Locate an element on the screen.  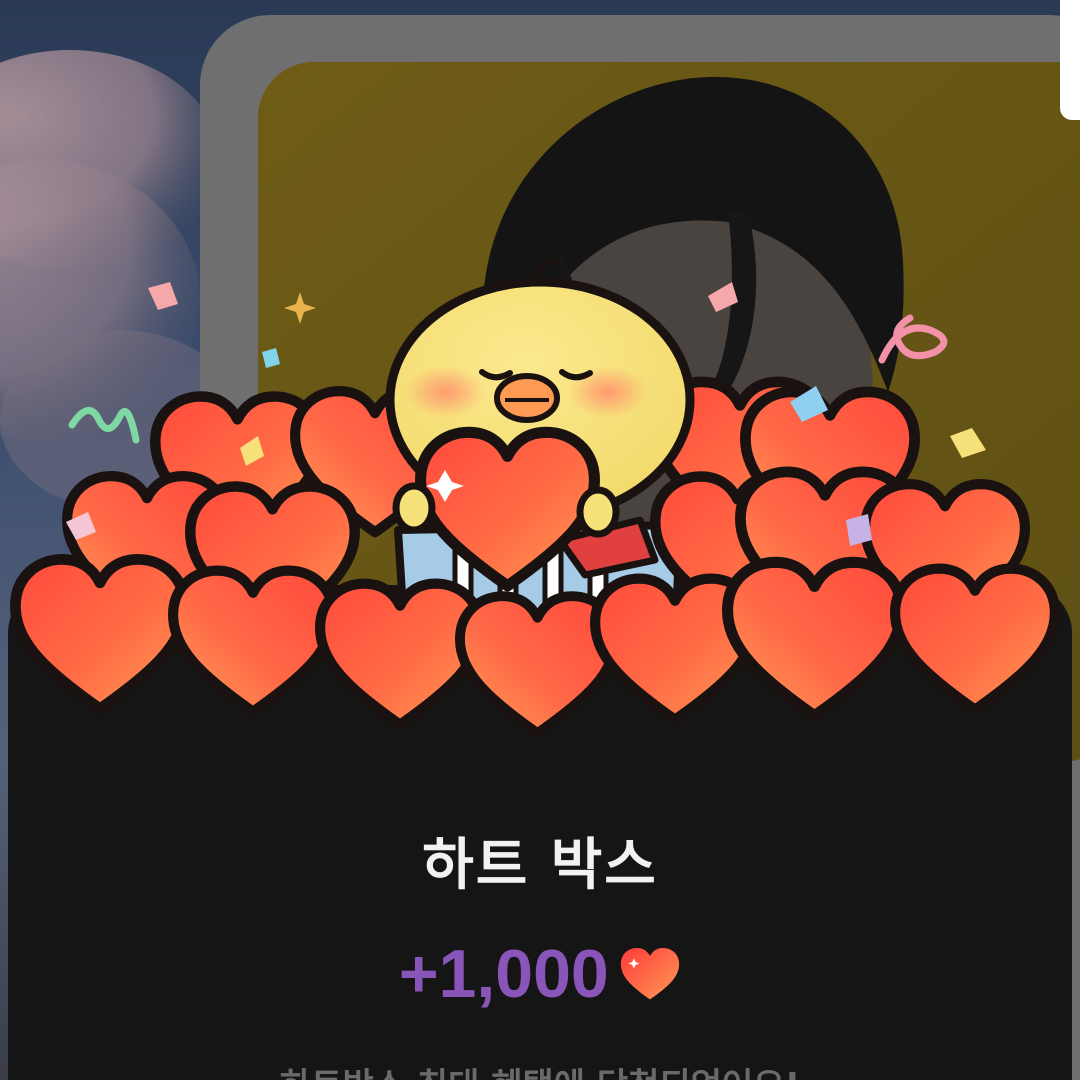
popup-title: 하트 박스 is located at coordinates (540, 865).